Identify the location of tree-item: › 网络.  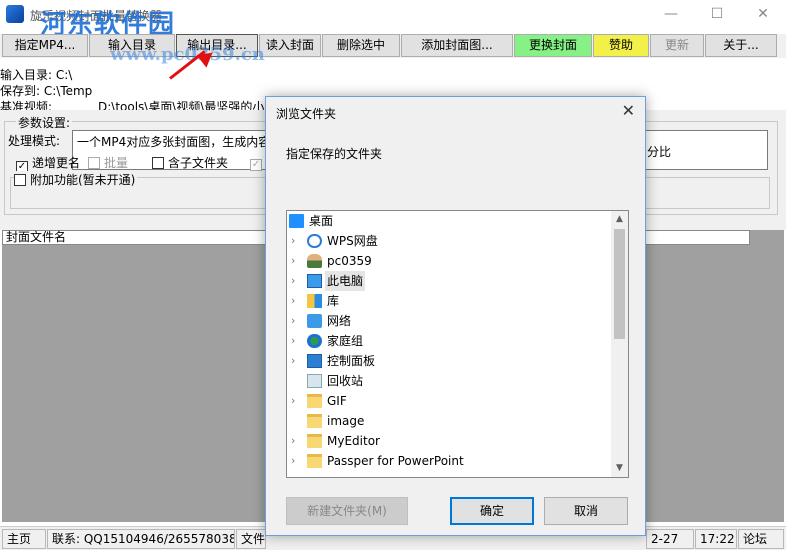
(450, 321).